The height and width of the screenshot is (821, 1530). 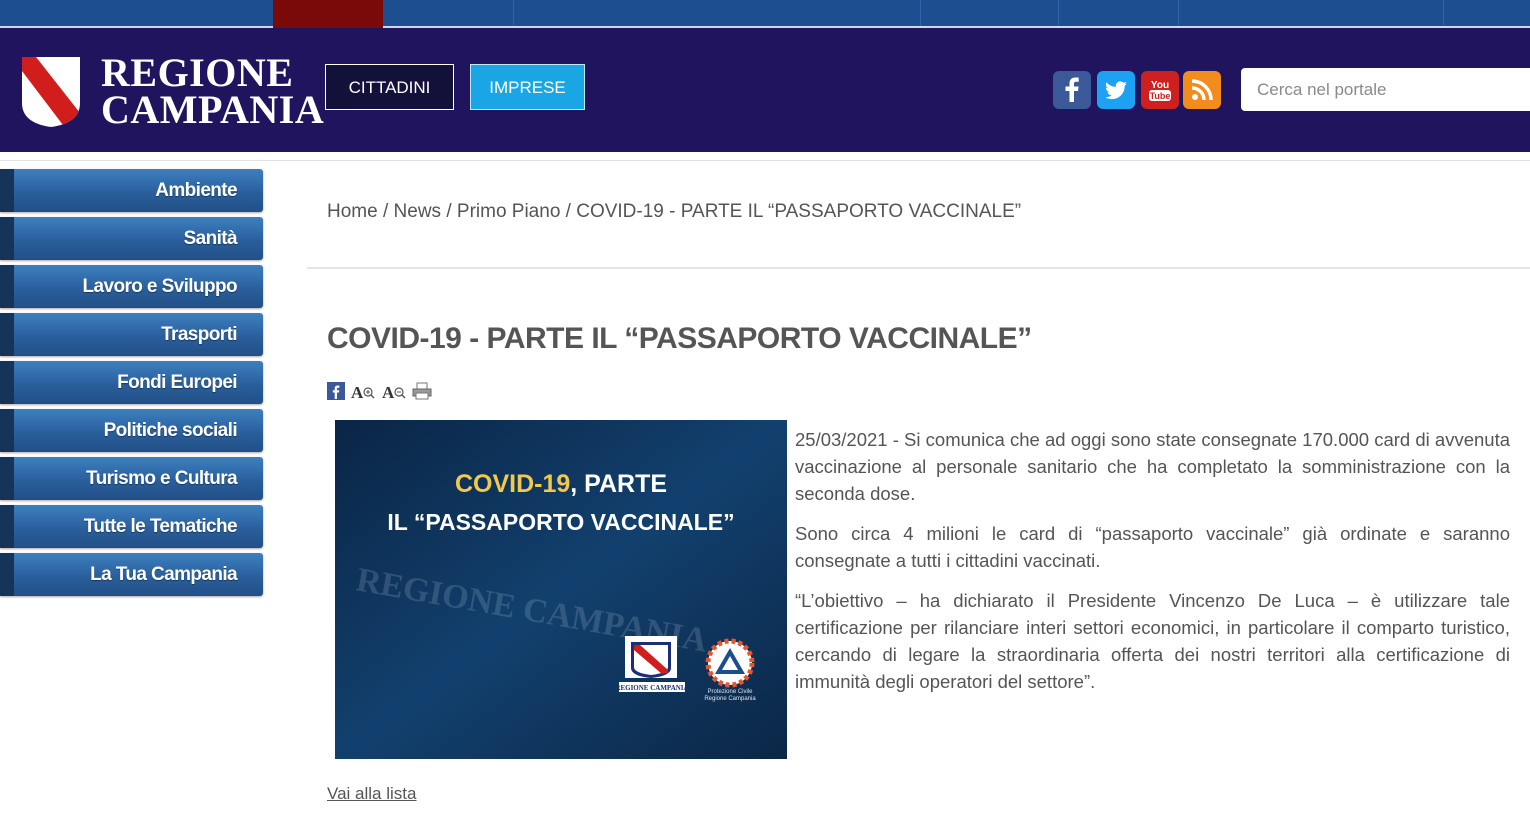 What do you see at coordinates (1072, 90) in the screenshot?
I see `facebook-icon` at bounding box center [1072, 90].